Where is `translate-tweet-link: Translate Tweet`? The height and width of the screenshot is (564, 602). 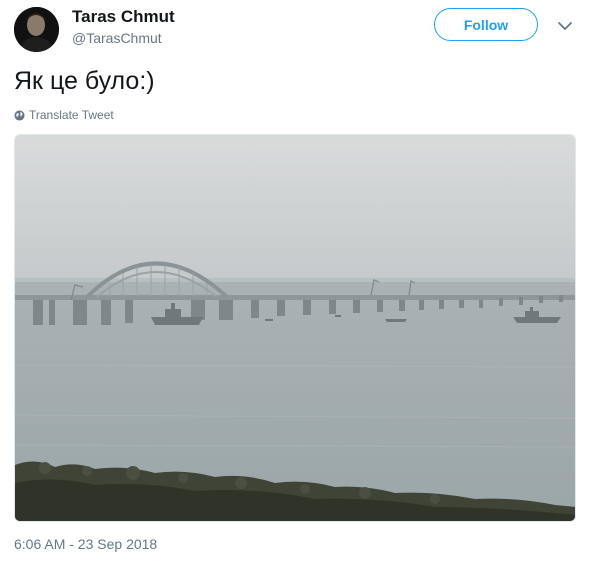 translate-tweet-link: Translate Tweet is located at coordinates (64, 115).